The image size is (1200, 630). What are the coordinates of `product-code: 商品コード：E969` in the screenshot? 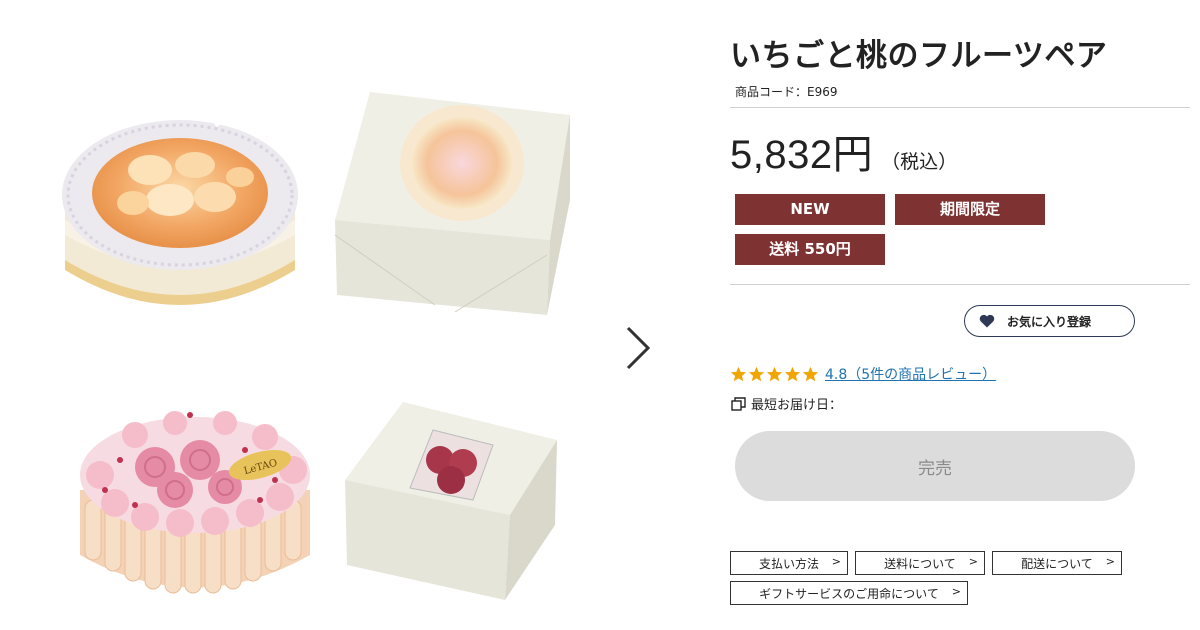 It's located at (786, 92).